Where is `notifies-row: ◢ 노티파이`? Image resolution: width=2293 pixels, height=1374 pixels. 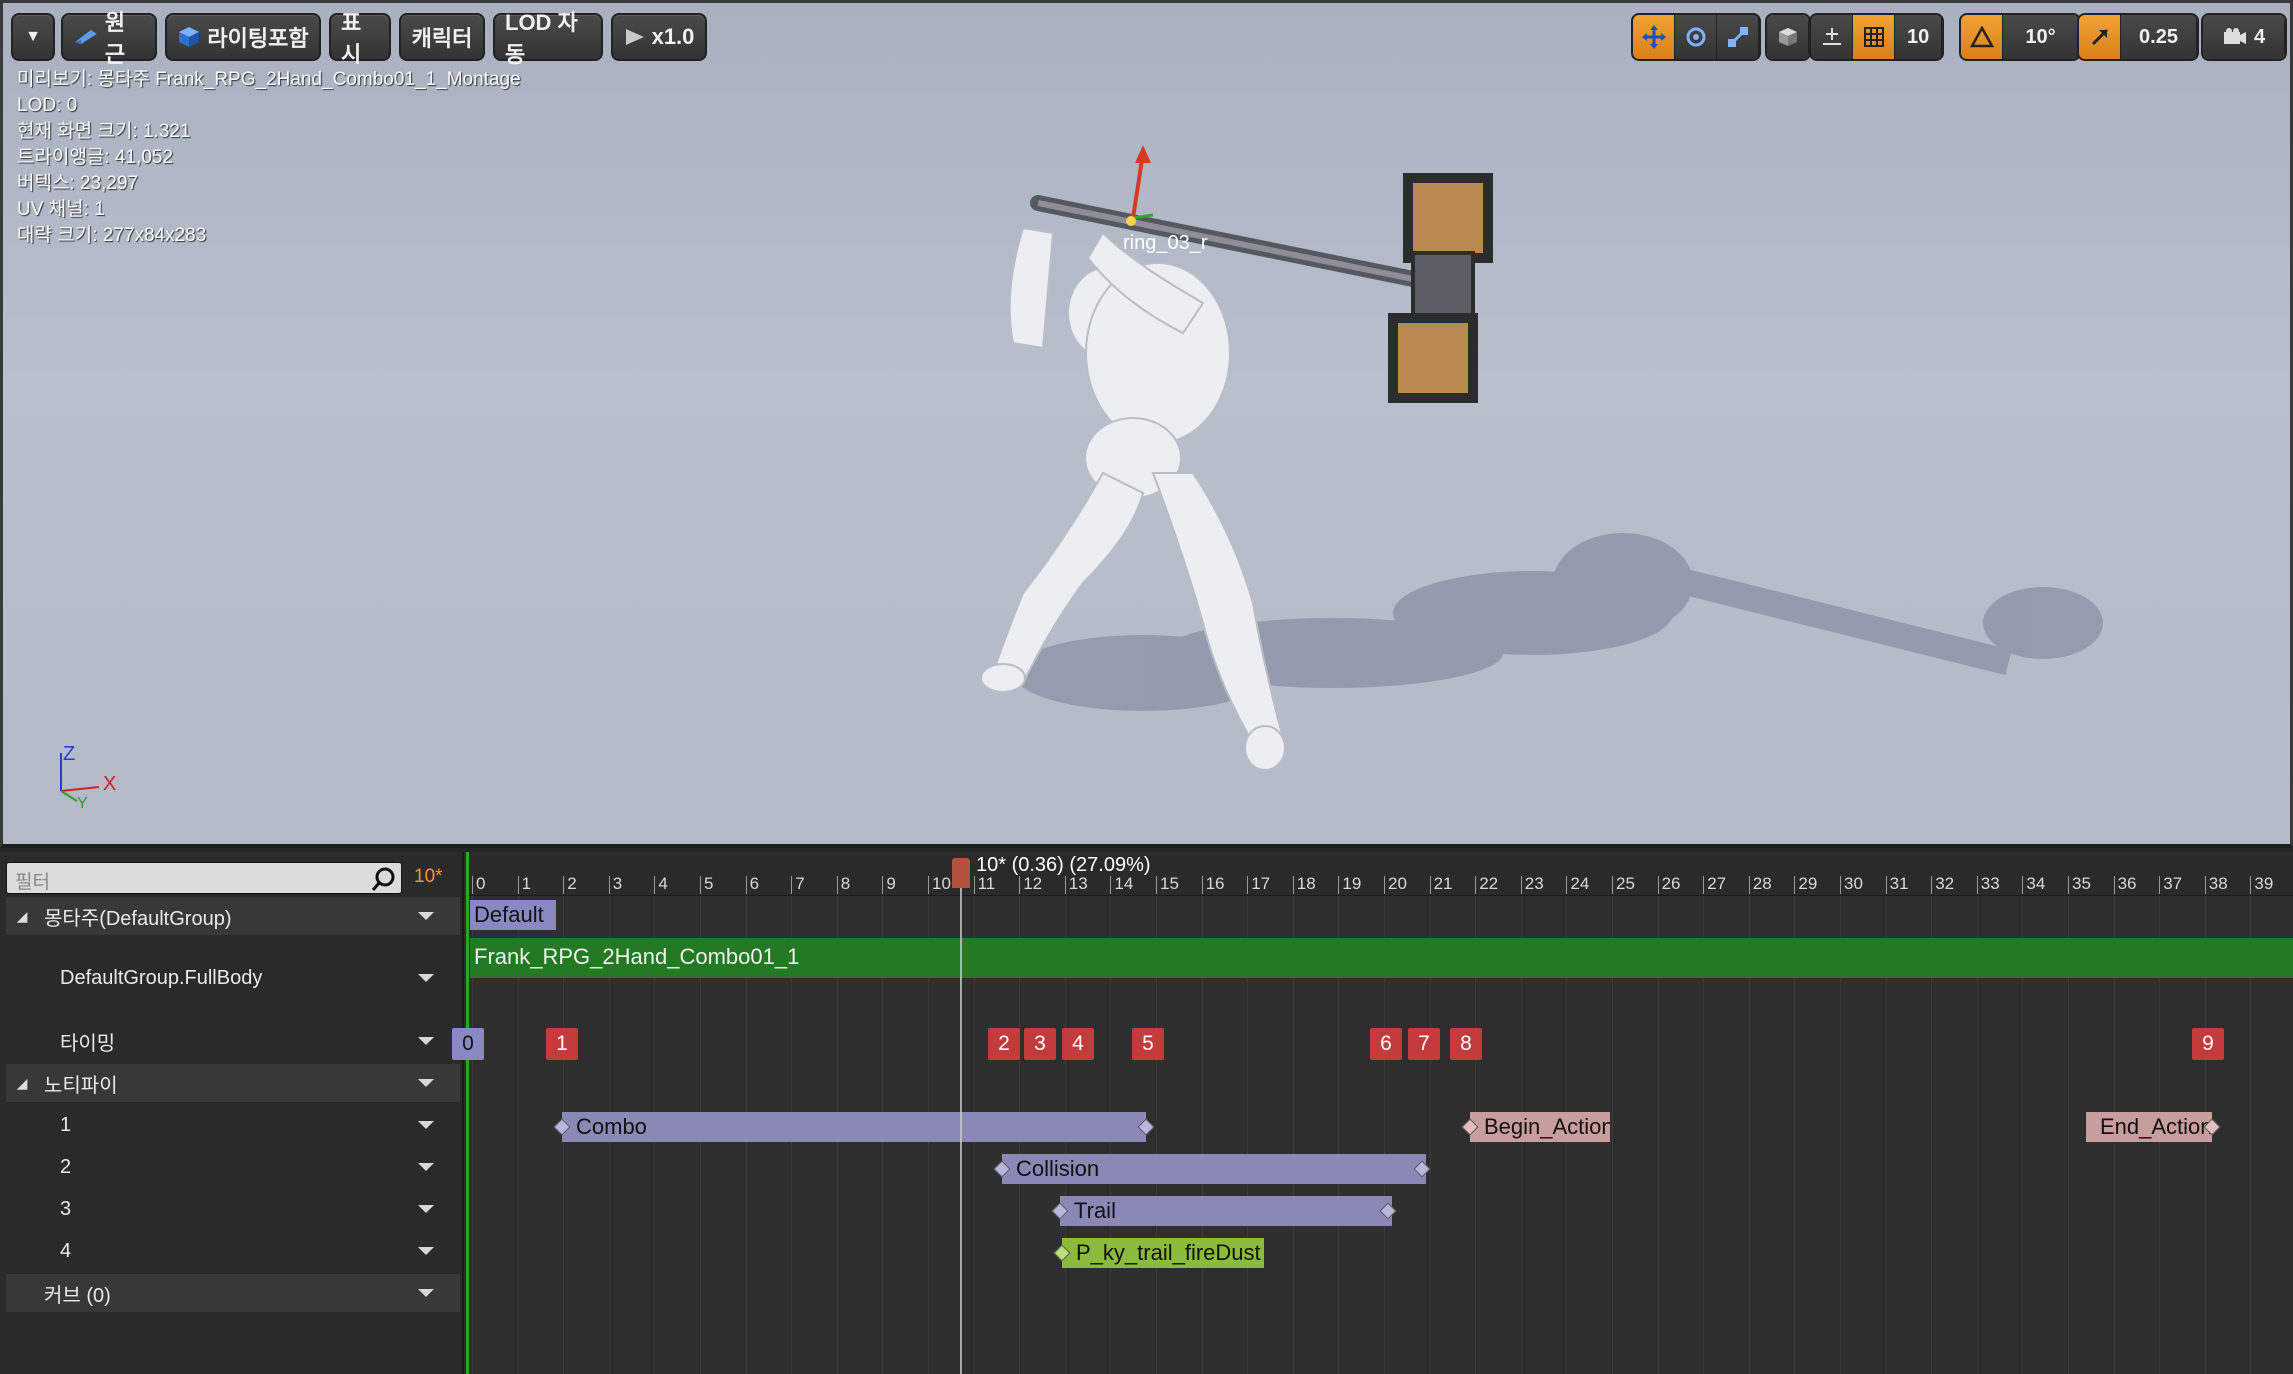
notifies-row: ◢ 노티파이 is located at coordinates (233, 1083).